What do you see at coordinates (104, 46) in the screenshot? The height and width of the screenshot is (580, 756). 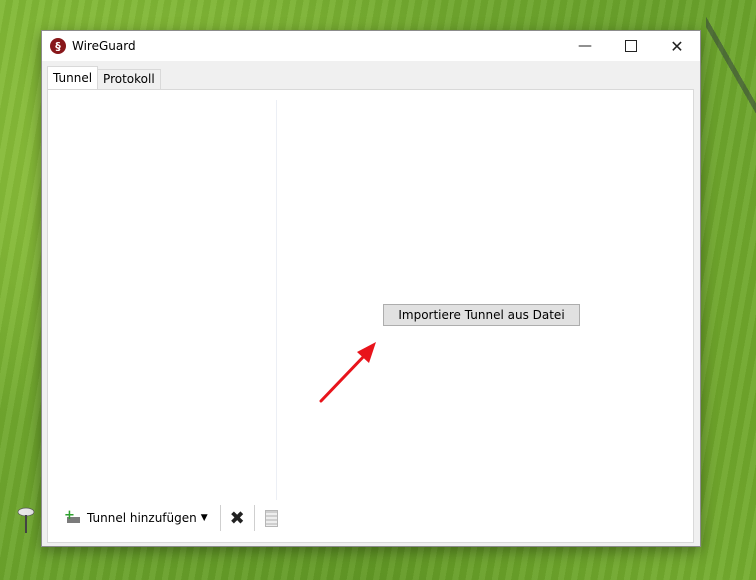 I see `window-title: WireGuard` at bounding box center [104, 46].